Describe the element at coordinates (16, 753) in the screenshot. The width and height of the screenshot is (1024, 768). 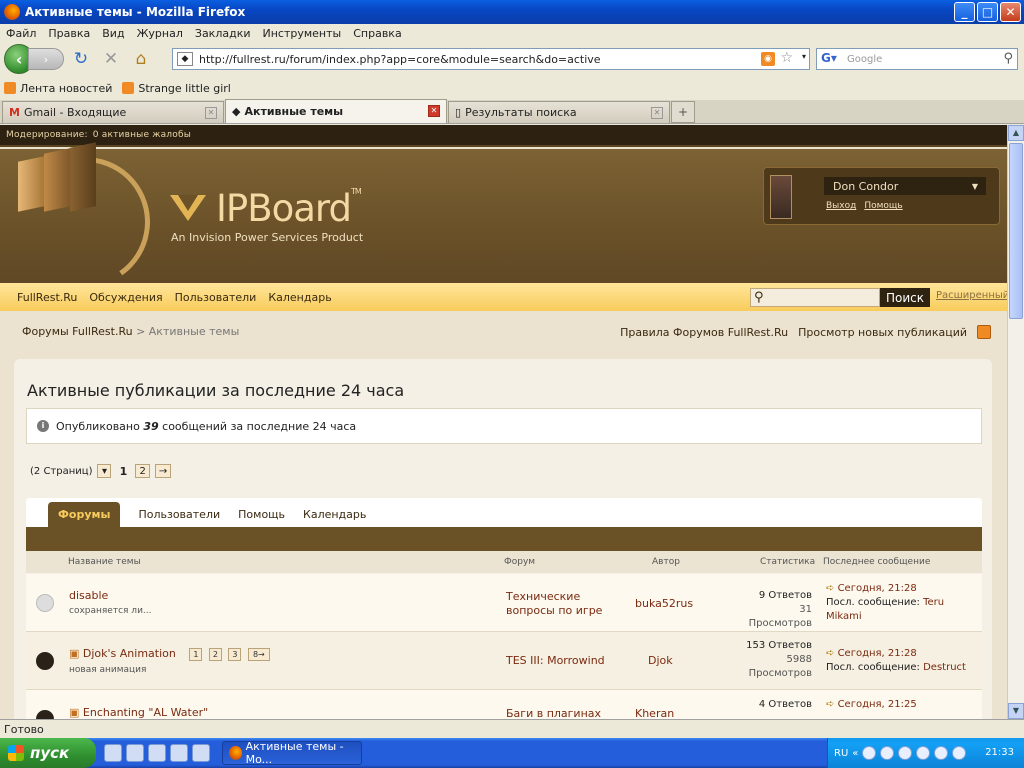
I see `windows-logo-icon` at that location.